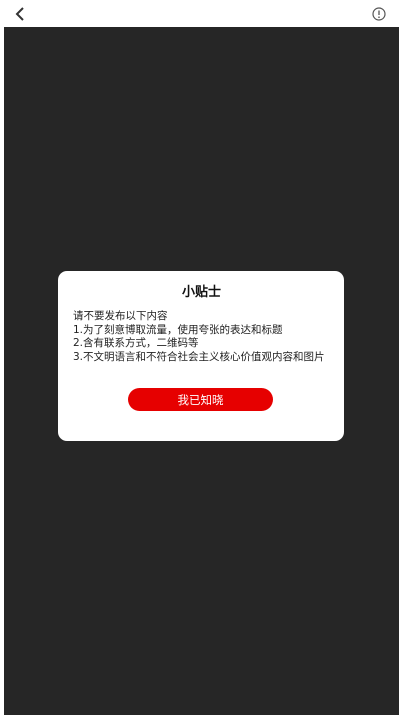 This screenshot has height=715, width=400. Describe the element at coordinates (136, 343) in the screenshot. I see `dialog-message-line: 2.含有联系方式，二维码等` at that location.